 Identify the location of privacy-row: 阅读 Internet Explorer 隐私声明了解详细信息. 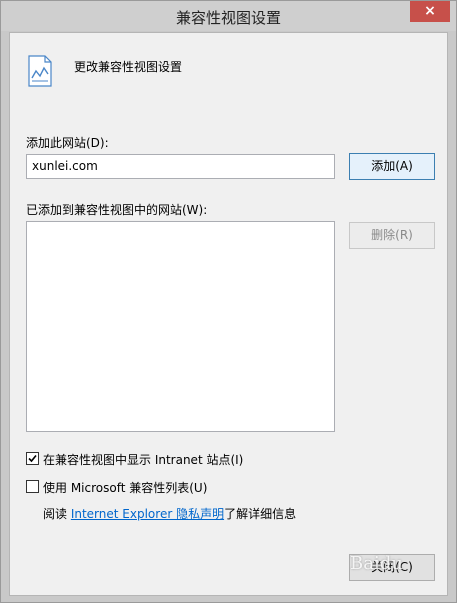
(169, 513).